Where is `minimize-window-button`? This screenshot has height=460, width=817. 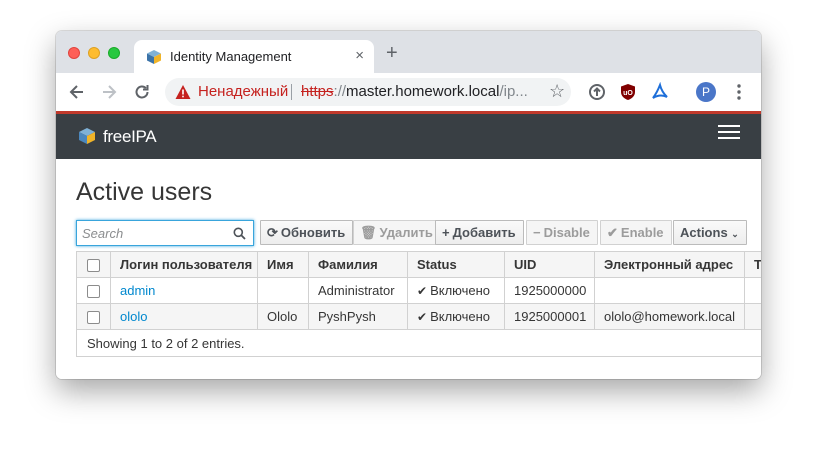
minimize-window-button is located at coordinates (94, 53).